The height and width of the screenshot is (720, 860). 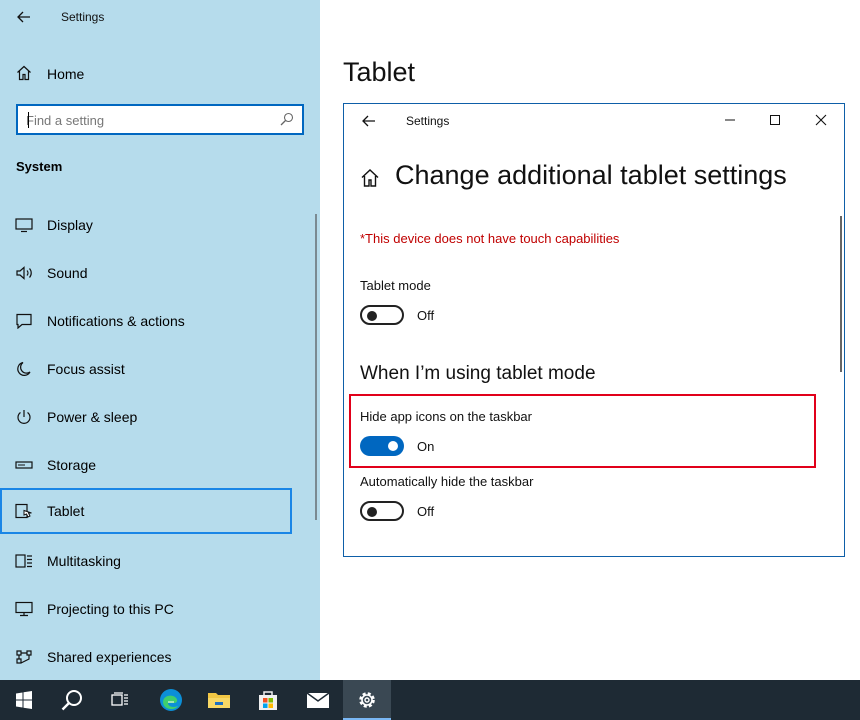 I want to click on sidebar-item-label: Multitasking, so click(x=84, y=561).